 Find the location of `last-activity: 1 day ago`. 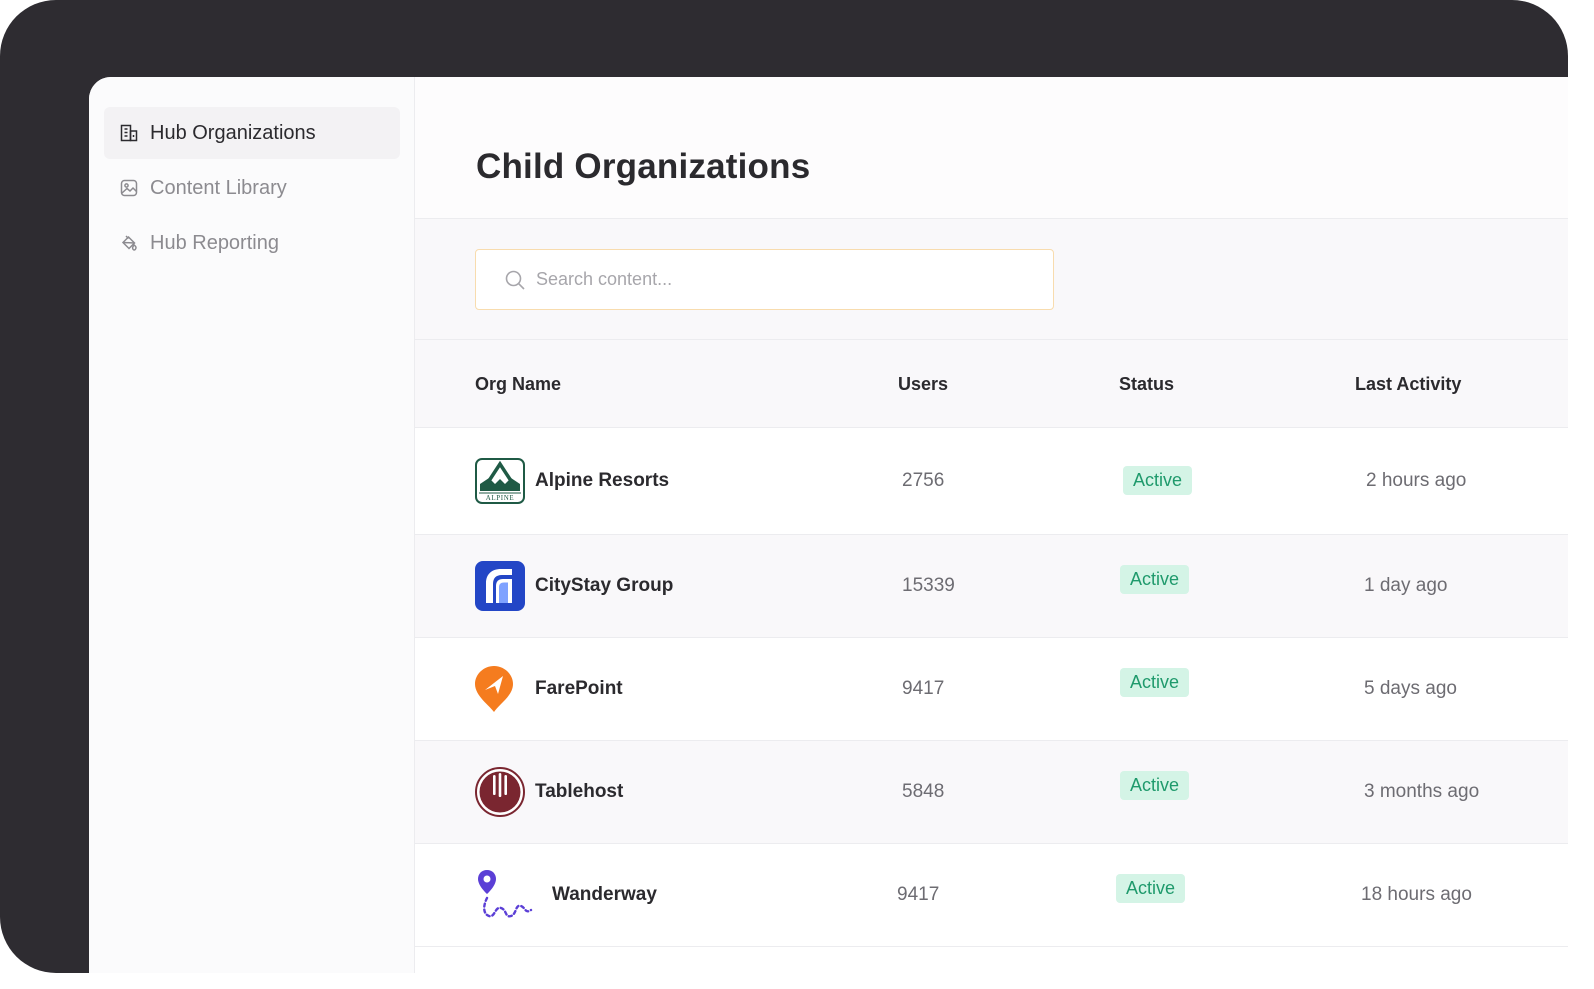

last-activity: 1 day ago is located at coordinates (1406, 585).